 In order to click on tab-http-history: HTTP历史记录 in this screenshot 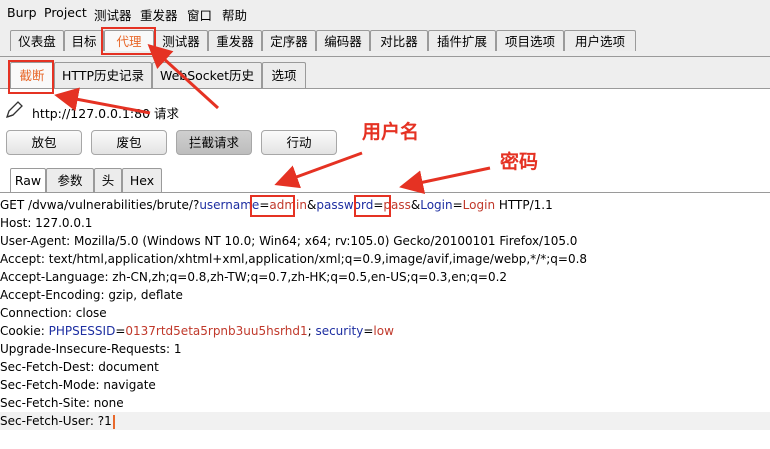, I will do `click(103, 75)`.